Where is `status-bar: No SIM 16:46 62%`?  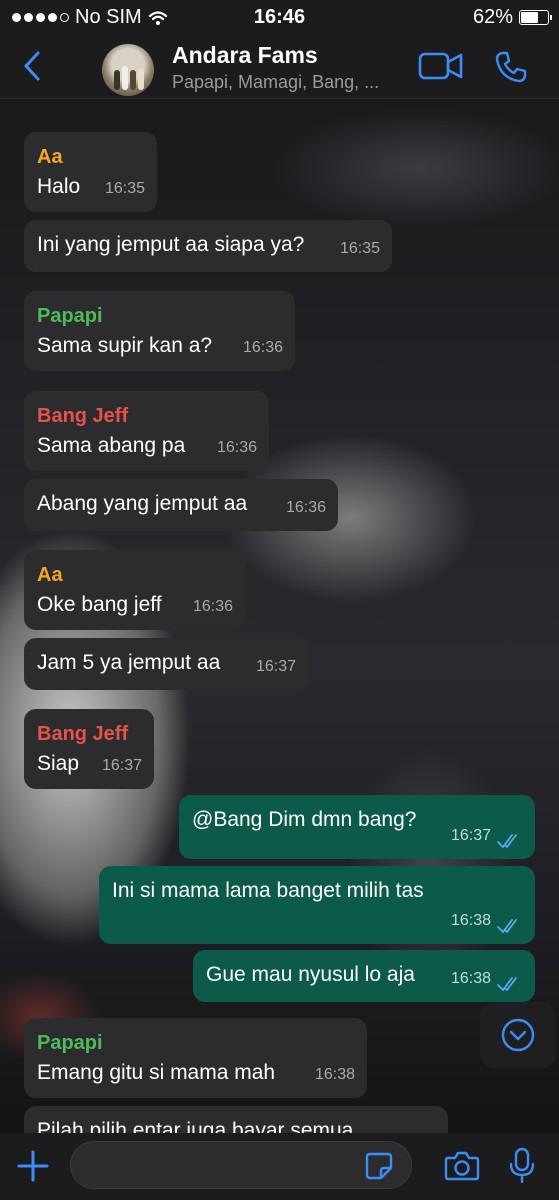
status-bar: No SIM 16:46 62% is located at coordinates (279, 17).